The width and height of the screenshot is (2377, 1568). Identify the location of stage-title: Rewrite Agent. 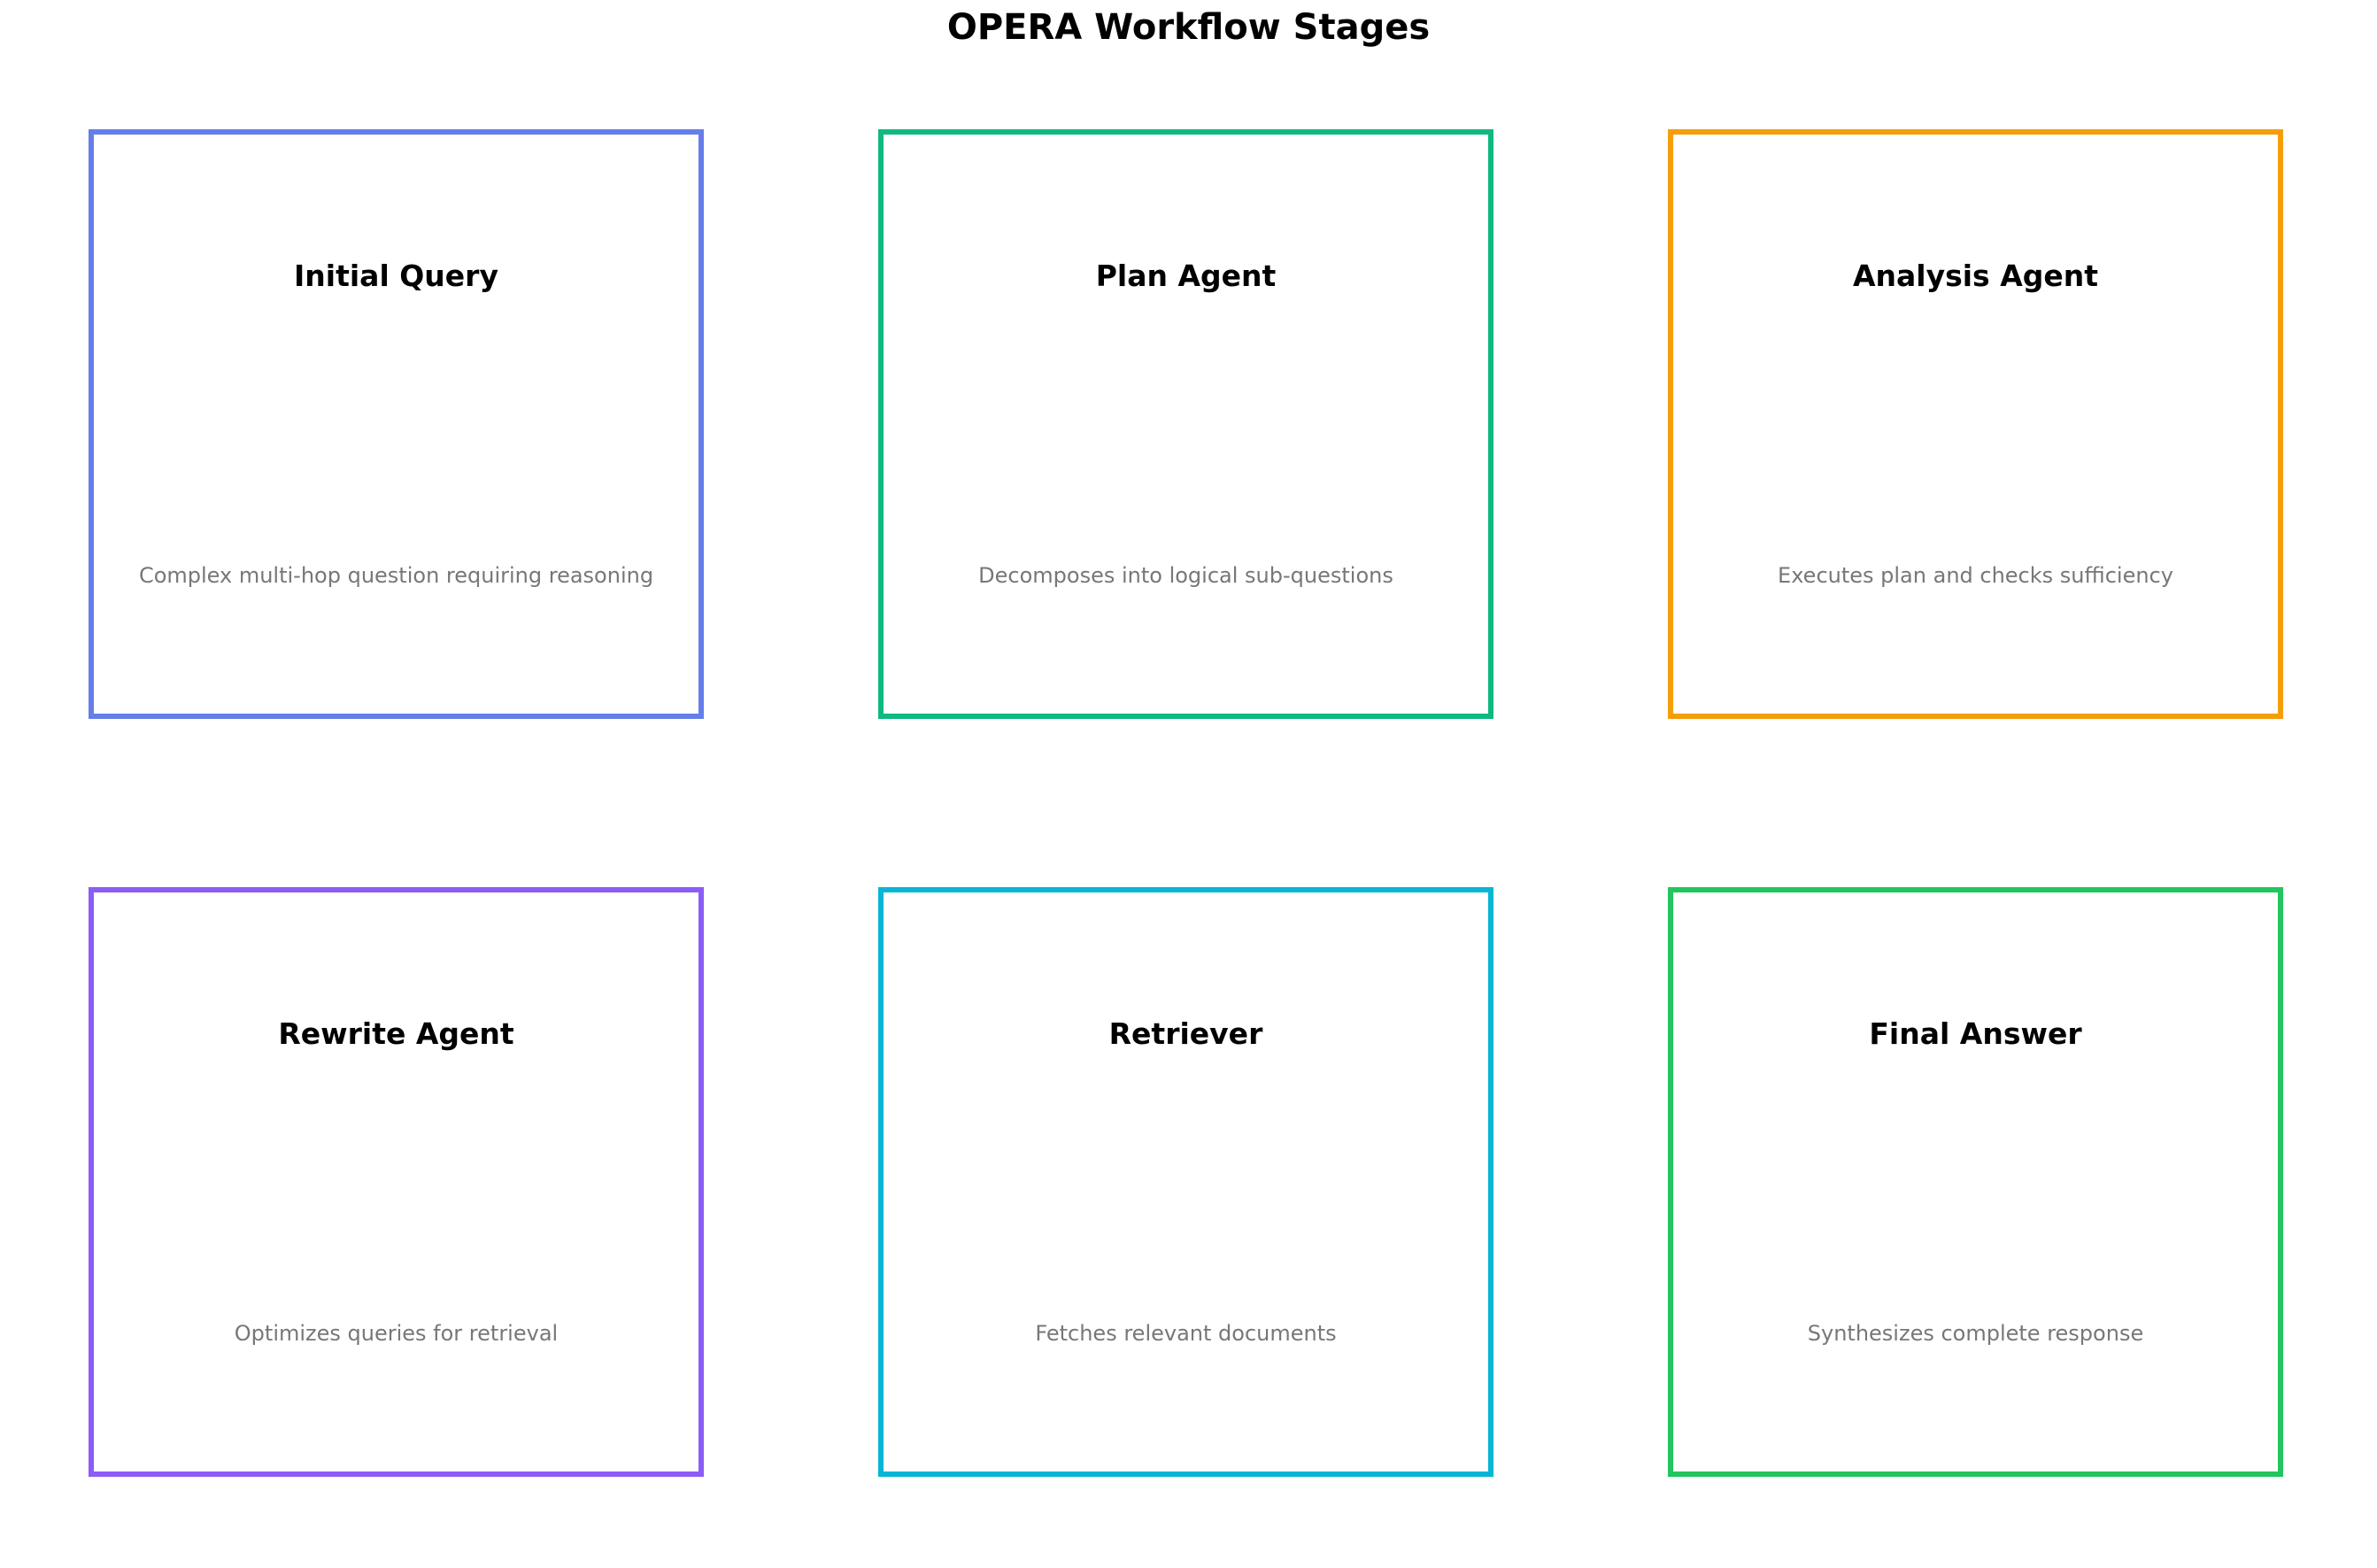
(396, 1034).